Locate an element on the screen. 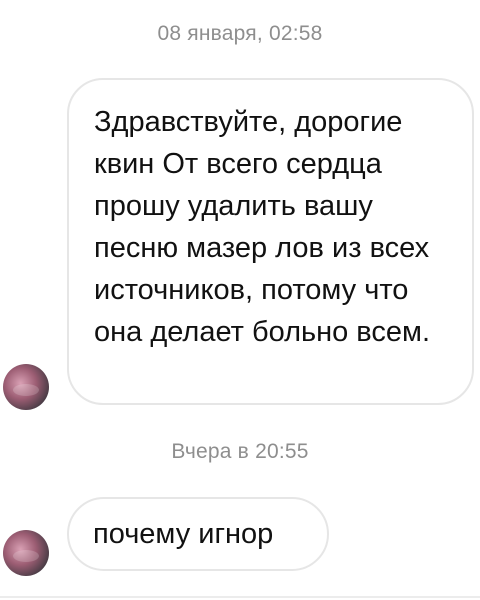 Image resolution: width=480 pixels, height=600 pixels. message-bubble: почему игнор is located at coordinates (198, 534).